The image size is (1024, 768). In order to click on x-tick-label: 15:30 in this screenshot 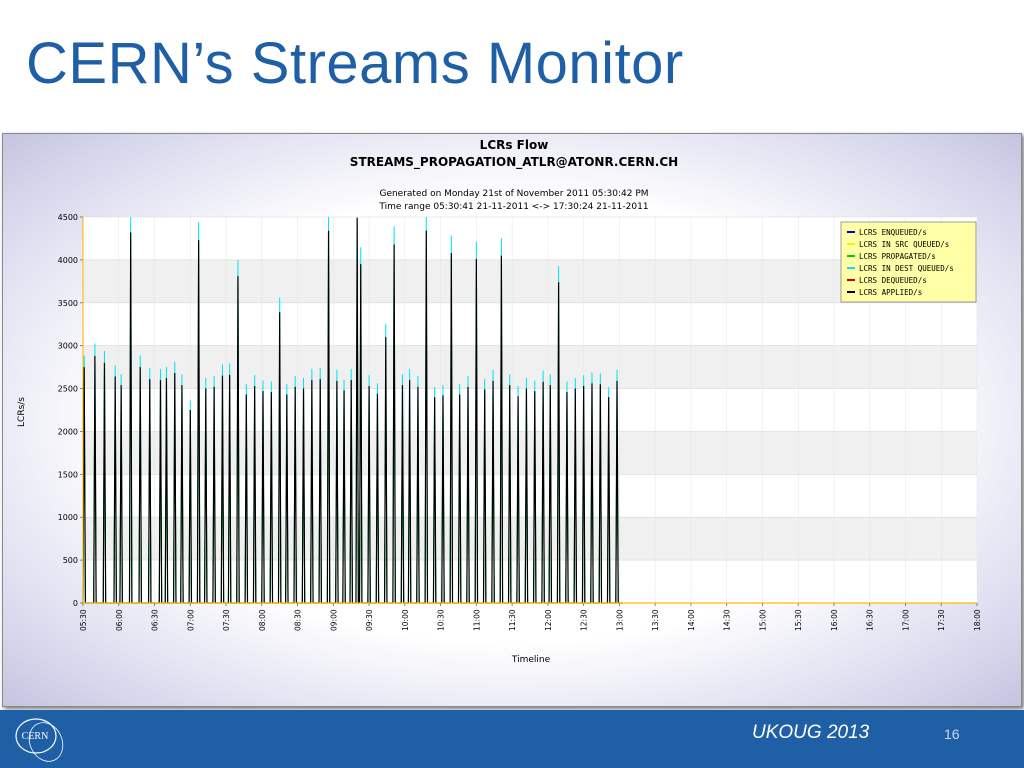, I will do `click(798, 620)`.